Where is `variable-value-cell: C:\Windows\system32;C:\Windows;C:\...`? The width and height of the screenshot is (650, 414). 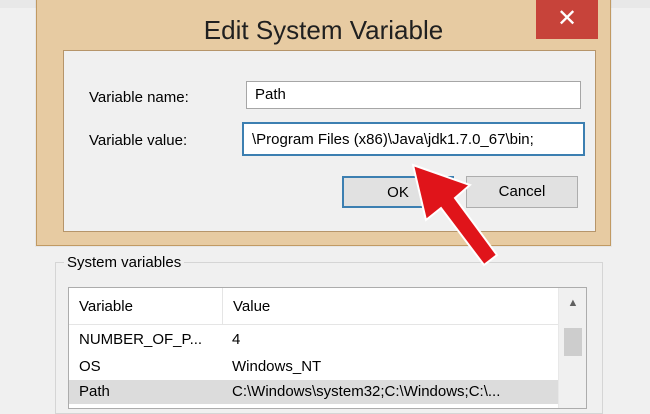 variable-value-cell: C:\Windows\system32;C:\Windows;C:\... is located at coordinates (366, 391).